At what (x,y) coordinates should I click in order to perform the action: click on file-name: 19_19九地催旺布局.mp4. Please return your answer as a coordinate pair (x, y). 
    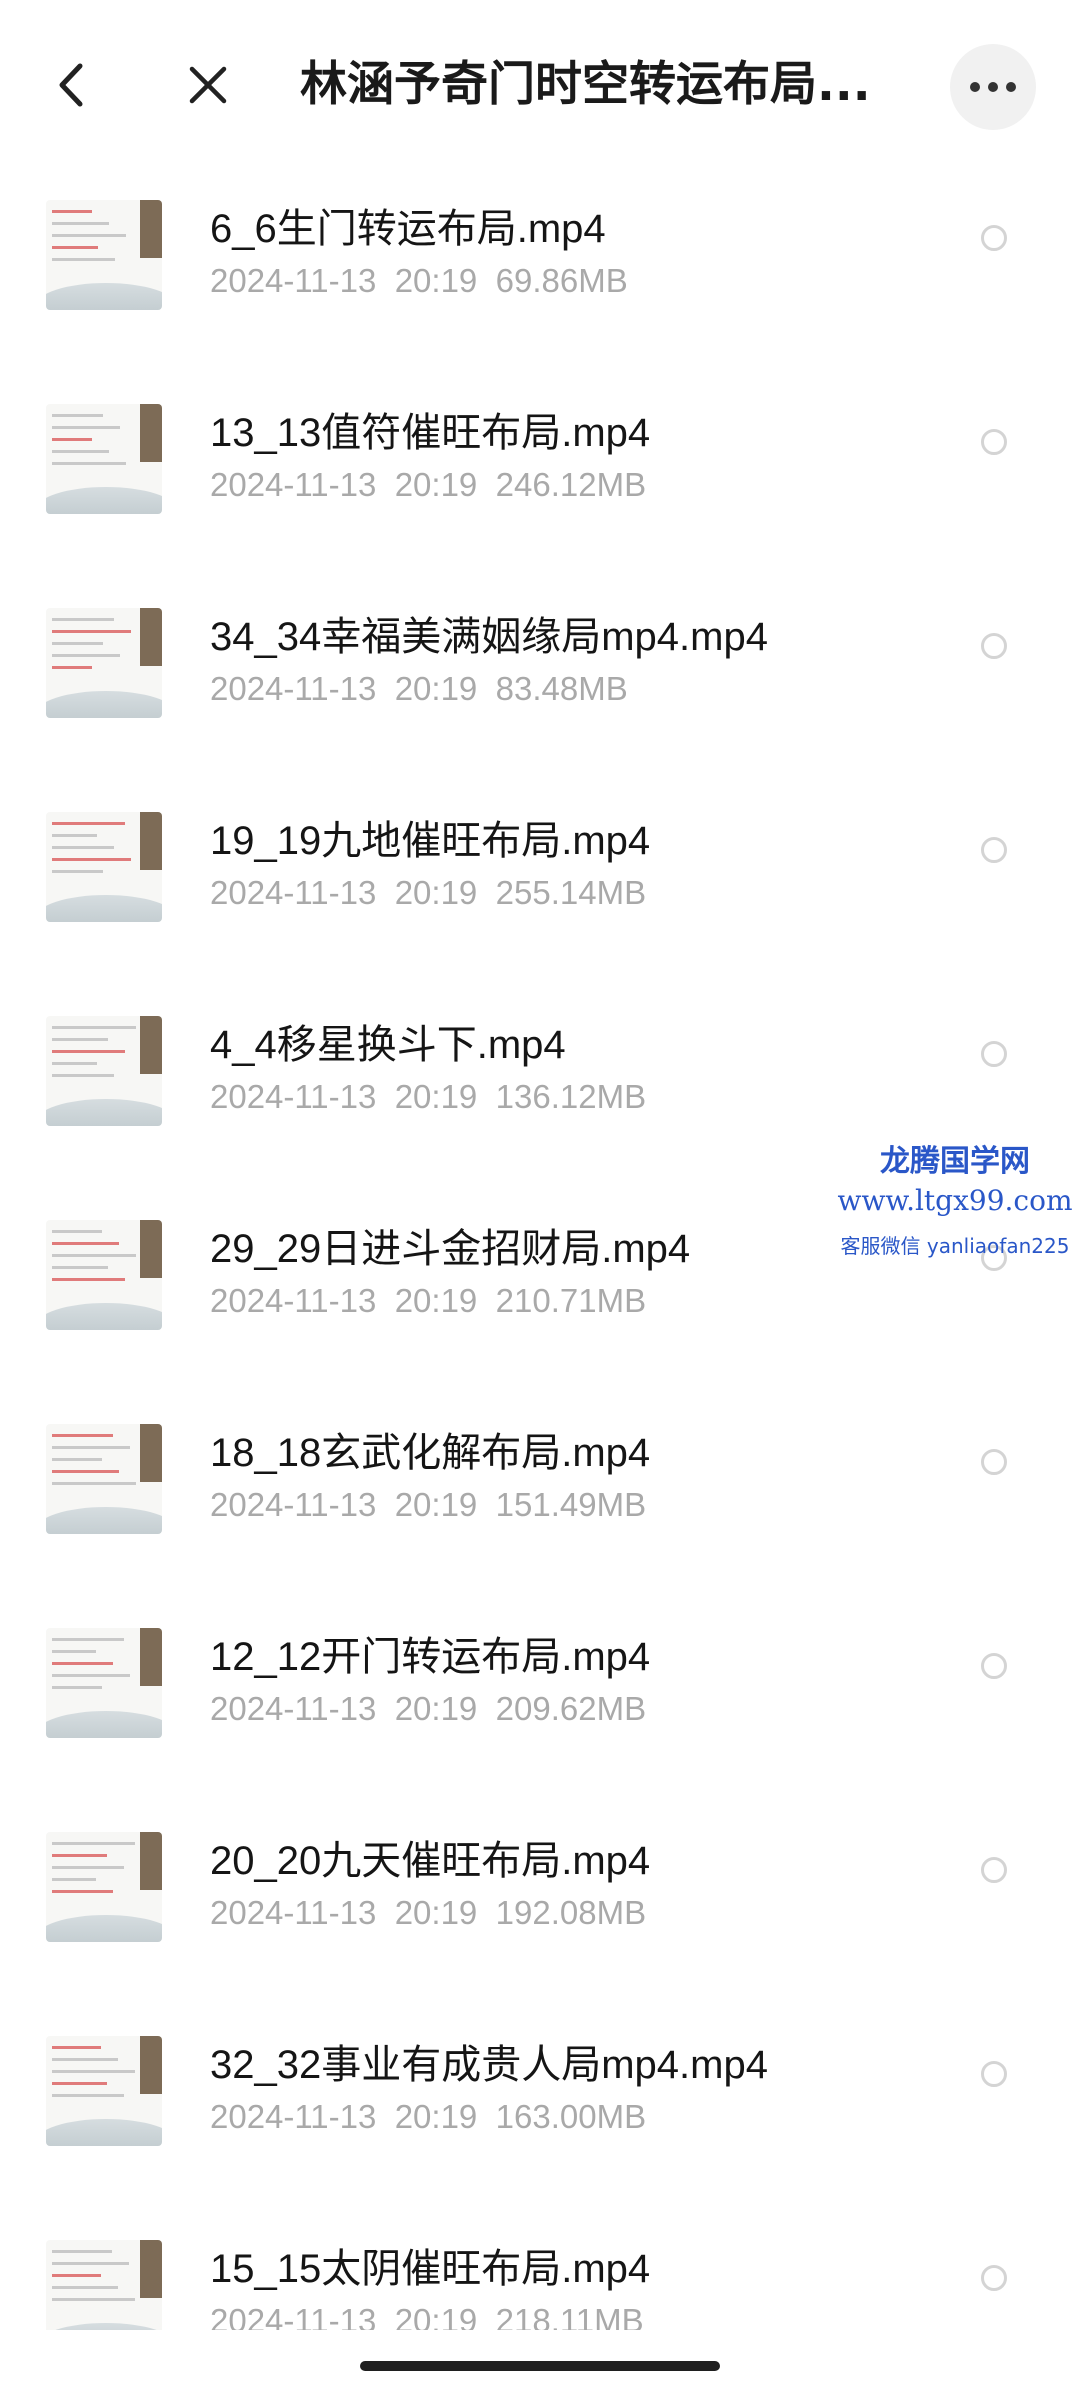
    Looking at the image, I should click on (430, 841).